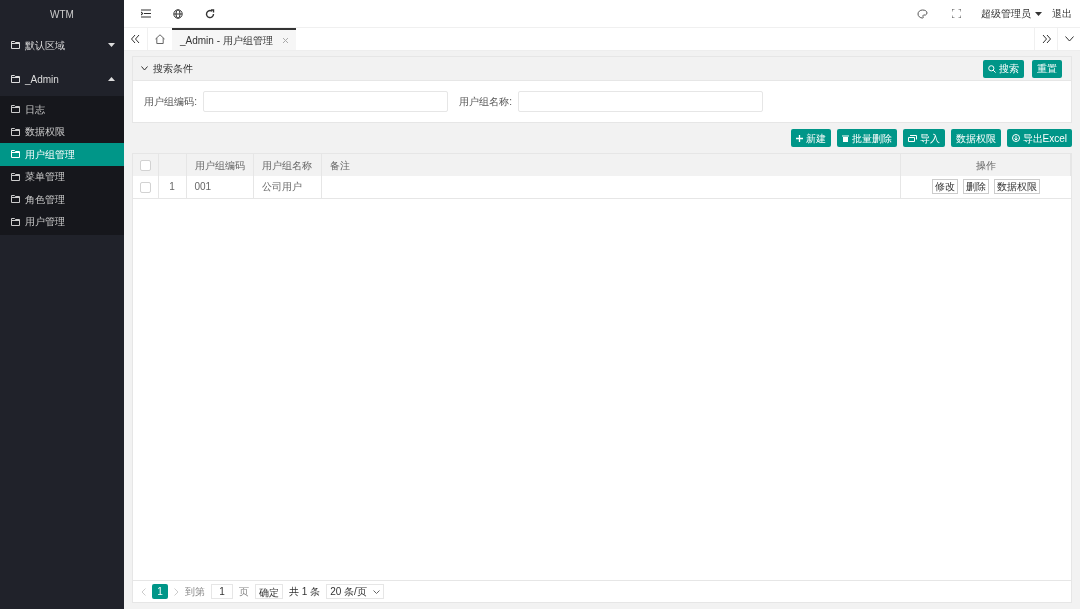 The height and width of the screenshot is (609, 1080). What do you see at coordinates (210, 13) in the screenshot?
I see `refresh-icon` at bounding box center [210, 13].